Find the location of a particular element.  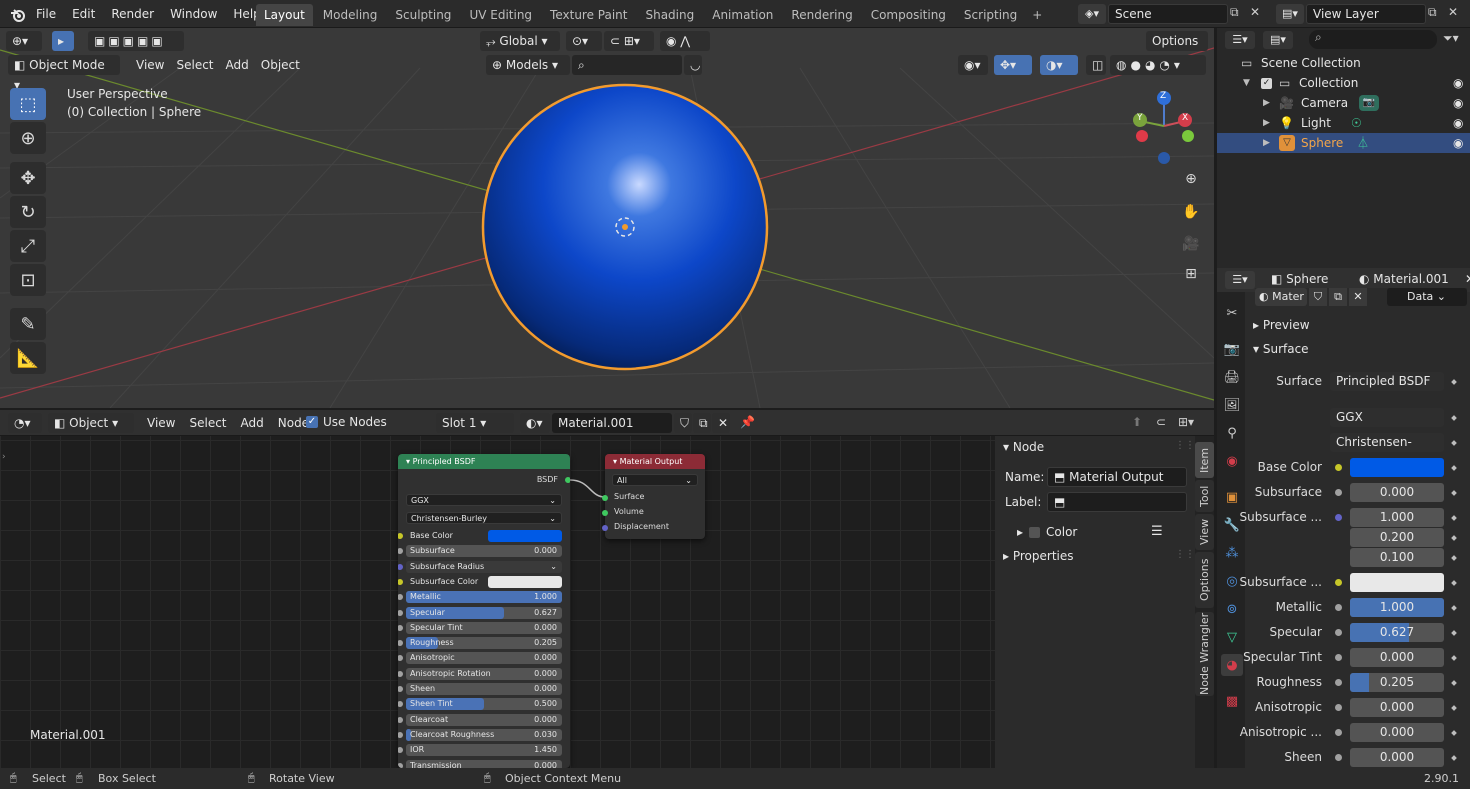

expand-arrow-icon: ▼ is located at coordinates (1246, 83).